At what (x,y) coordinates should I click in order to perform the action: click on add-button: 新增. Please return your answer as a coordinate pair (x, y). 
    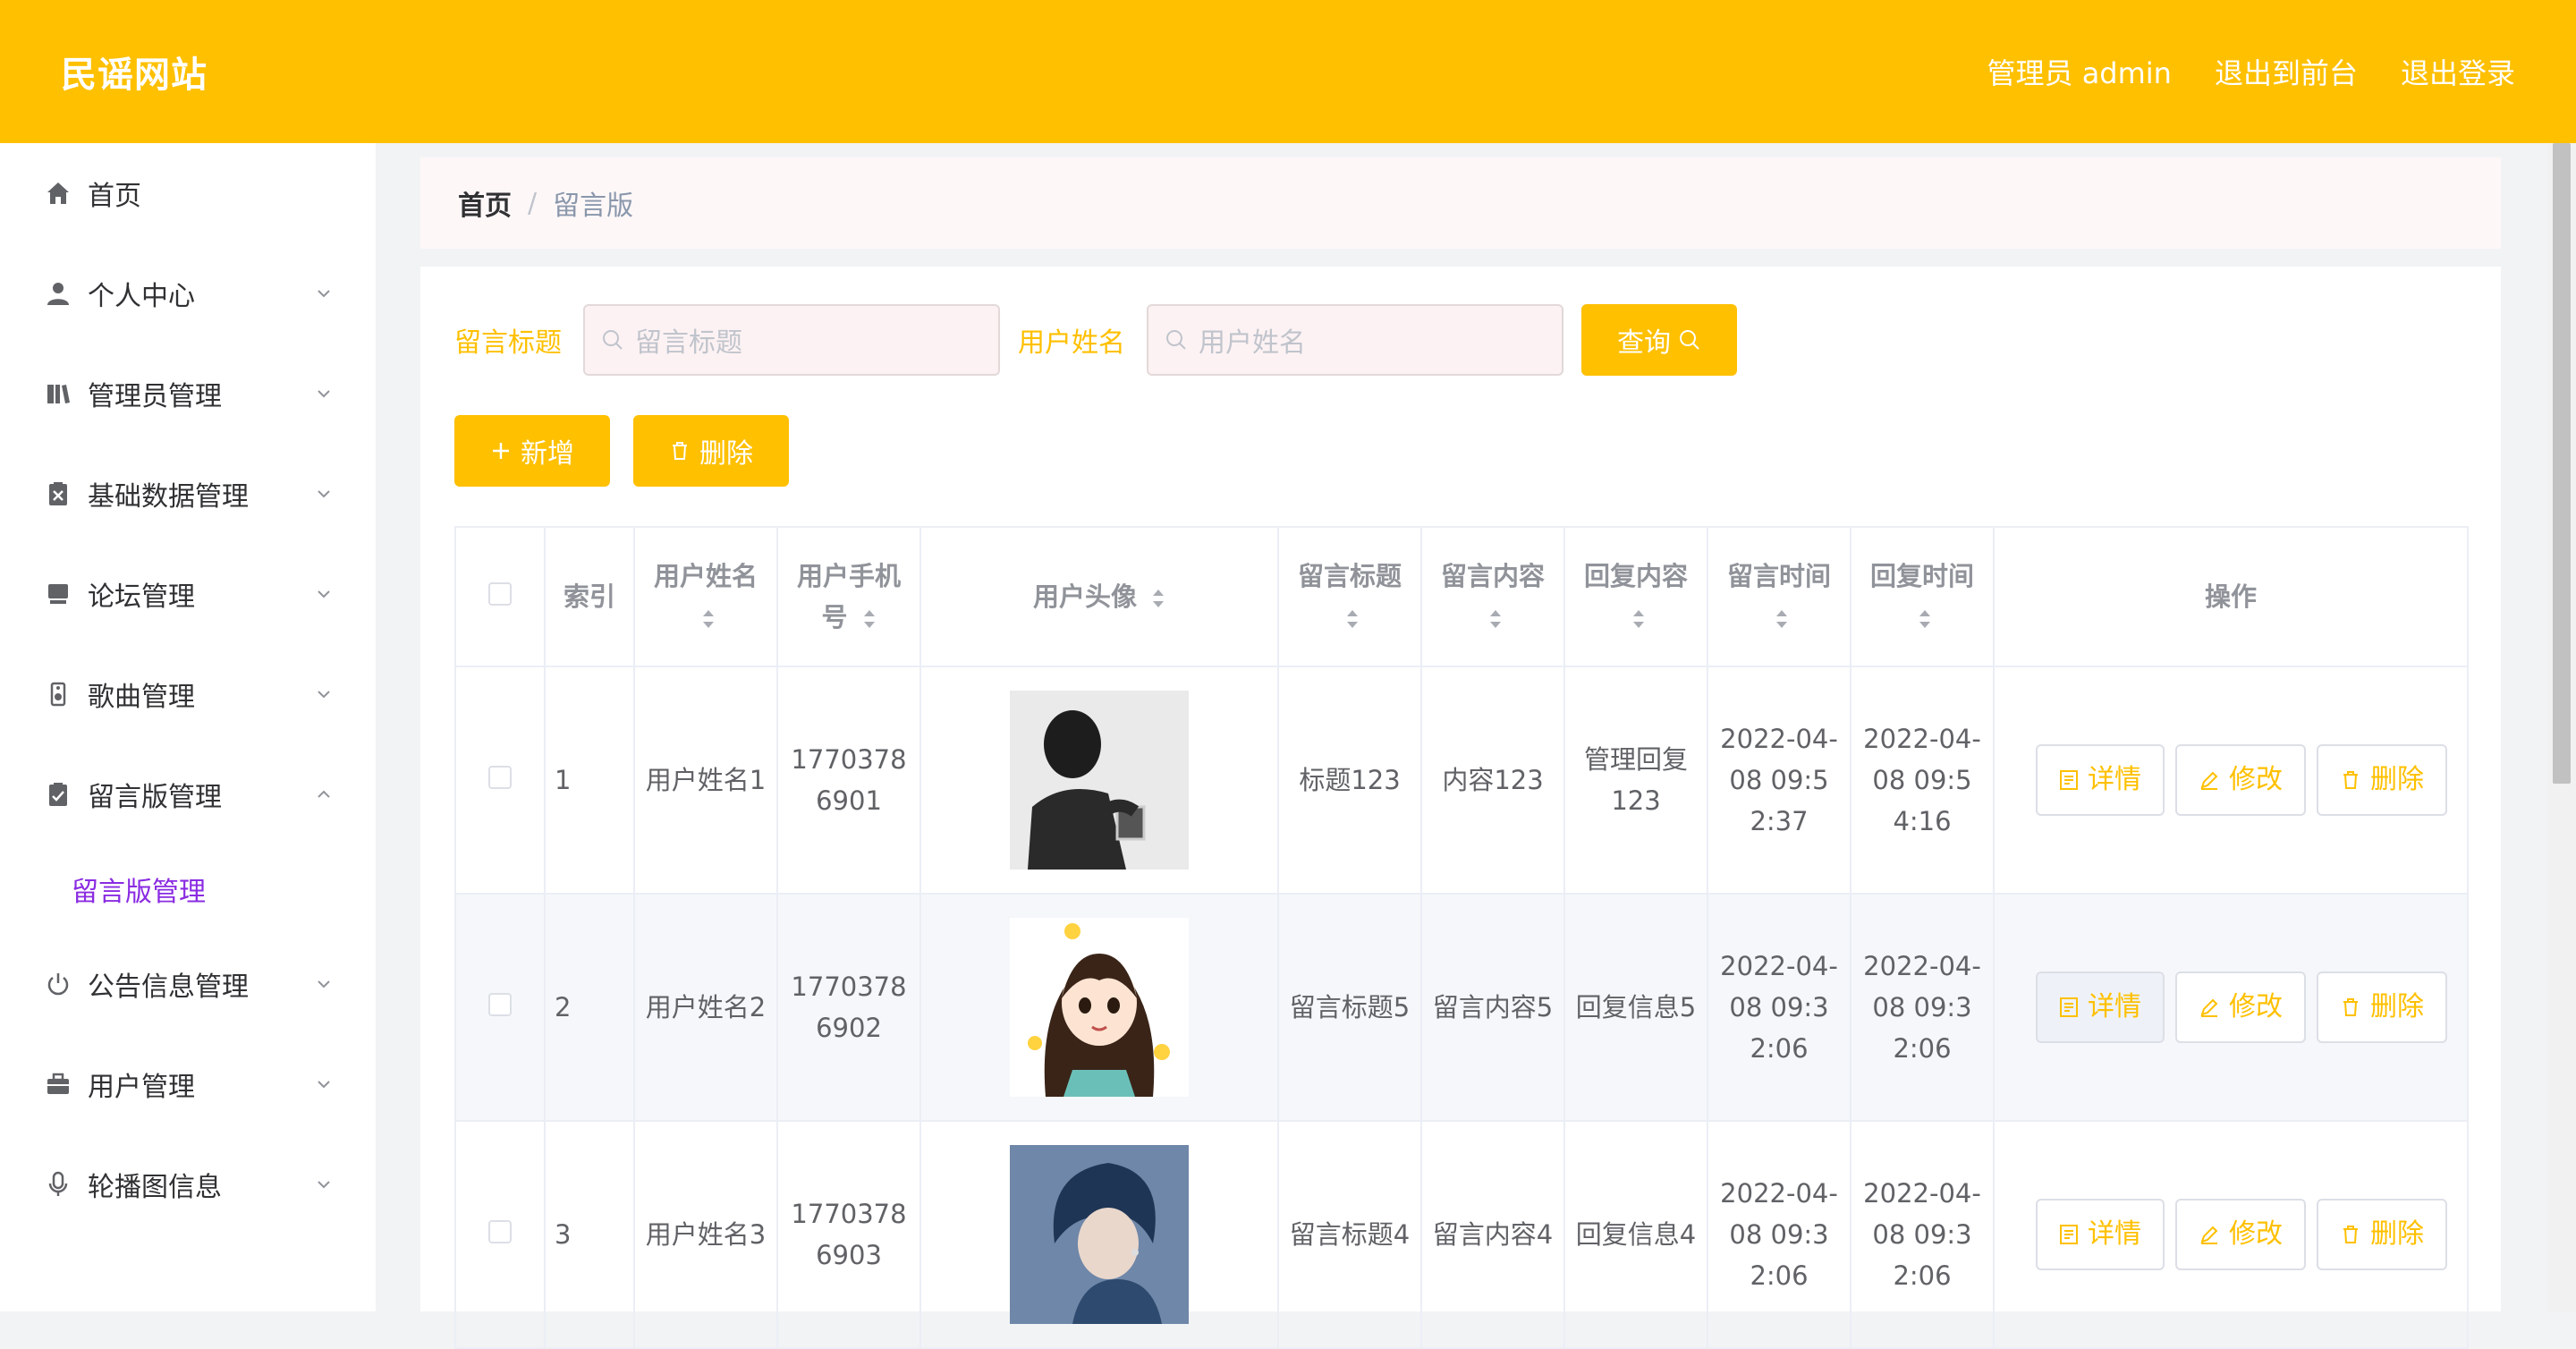
    Looking at the image, I should click on (532, 451).